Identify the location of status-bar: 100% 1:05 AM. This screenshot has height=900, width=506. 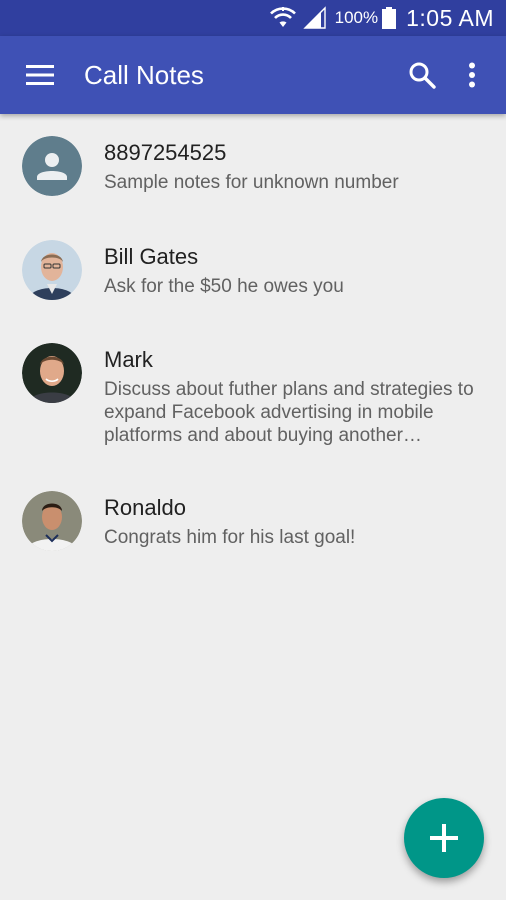
(253, 18).